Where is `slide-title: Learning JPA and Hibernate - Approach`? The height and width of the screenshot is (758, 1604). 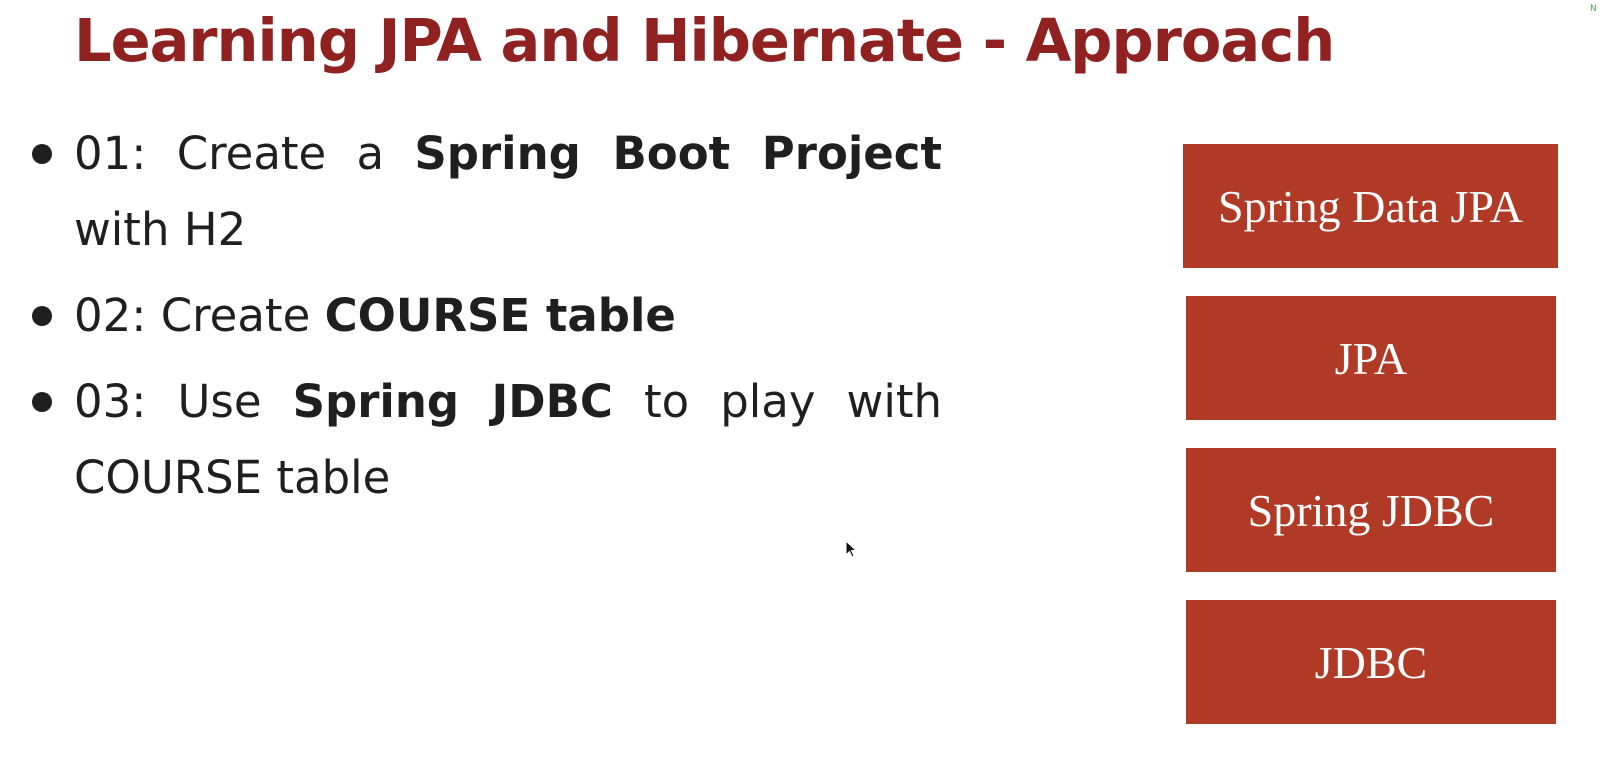
slide-title: Learning JPA and Hibernate - Approach is located at coordinates (704, 40).